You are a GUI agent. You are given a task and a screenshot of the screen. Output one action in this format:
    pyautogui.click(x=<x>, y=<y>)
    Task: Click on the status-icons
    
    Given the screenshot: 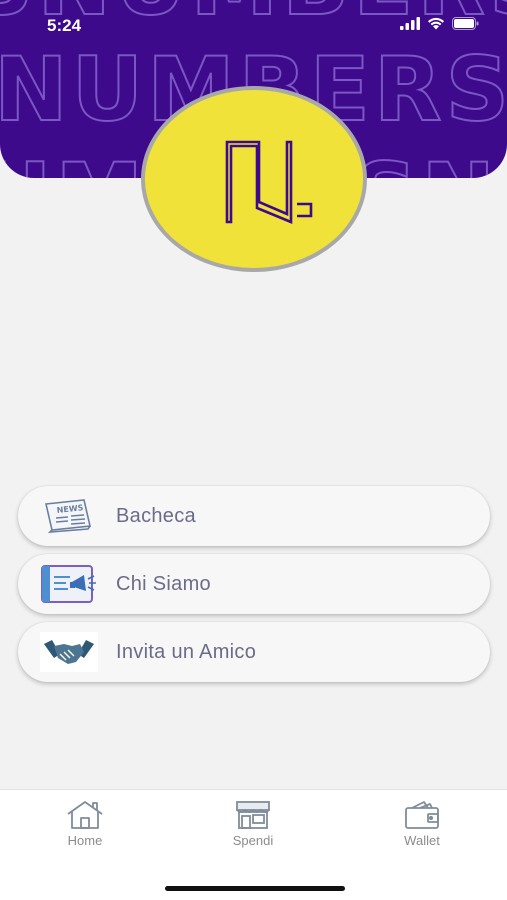 What is the action you would take?
    pyautogui.click(x=439, y=23)
    